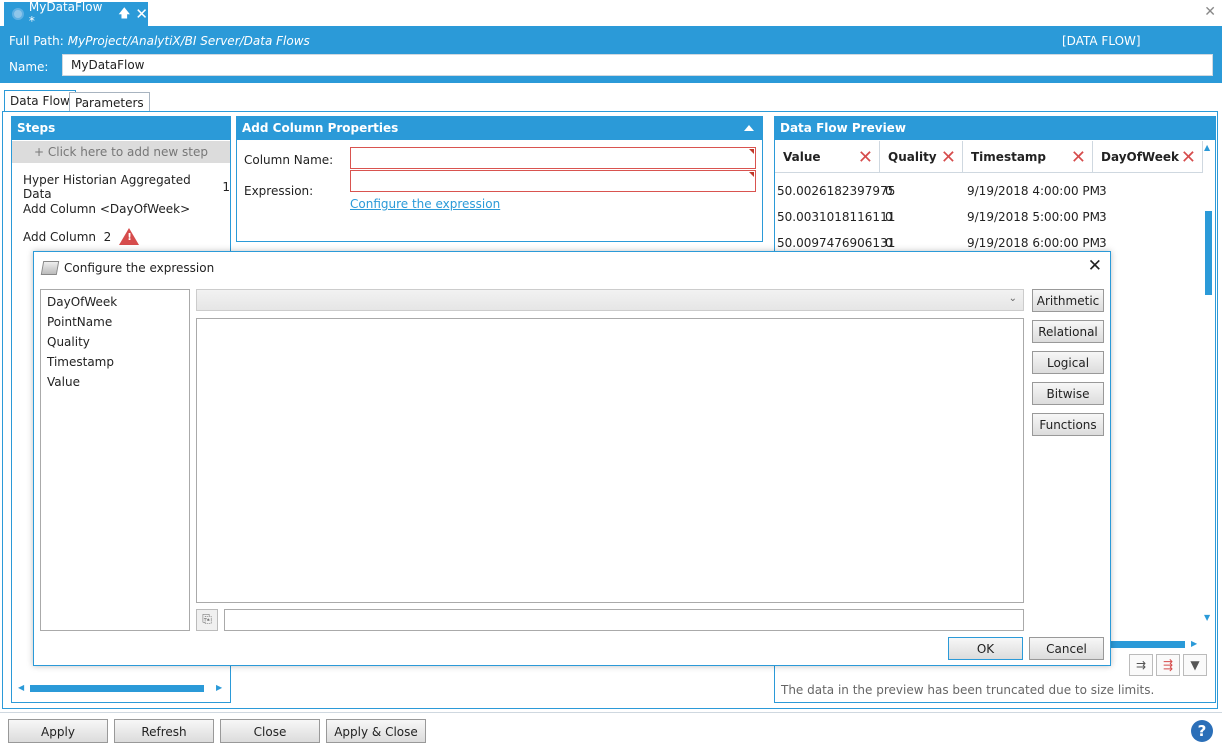 The height and width of the screenshot is (751, 1222). I want to click on list-item: Quality, so click(68, 342).